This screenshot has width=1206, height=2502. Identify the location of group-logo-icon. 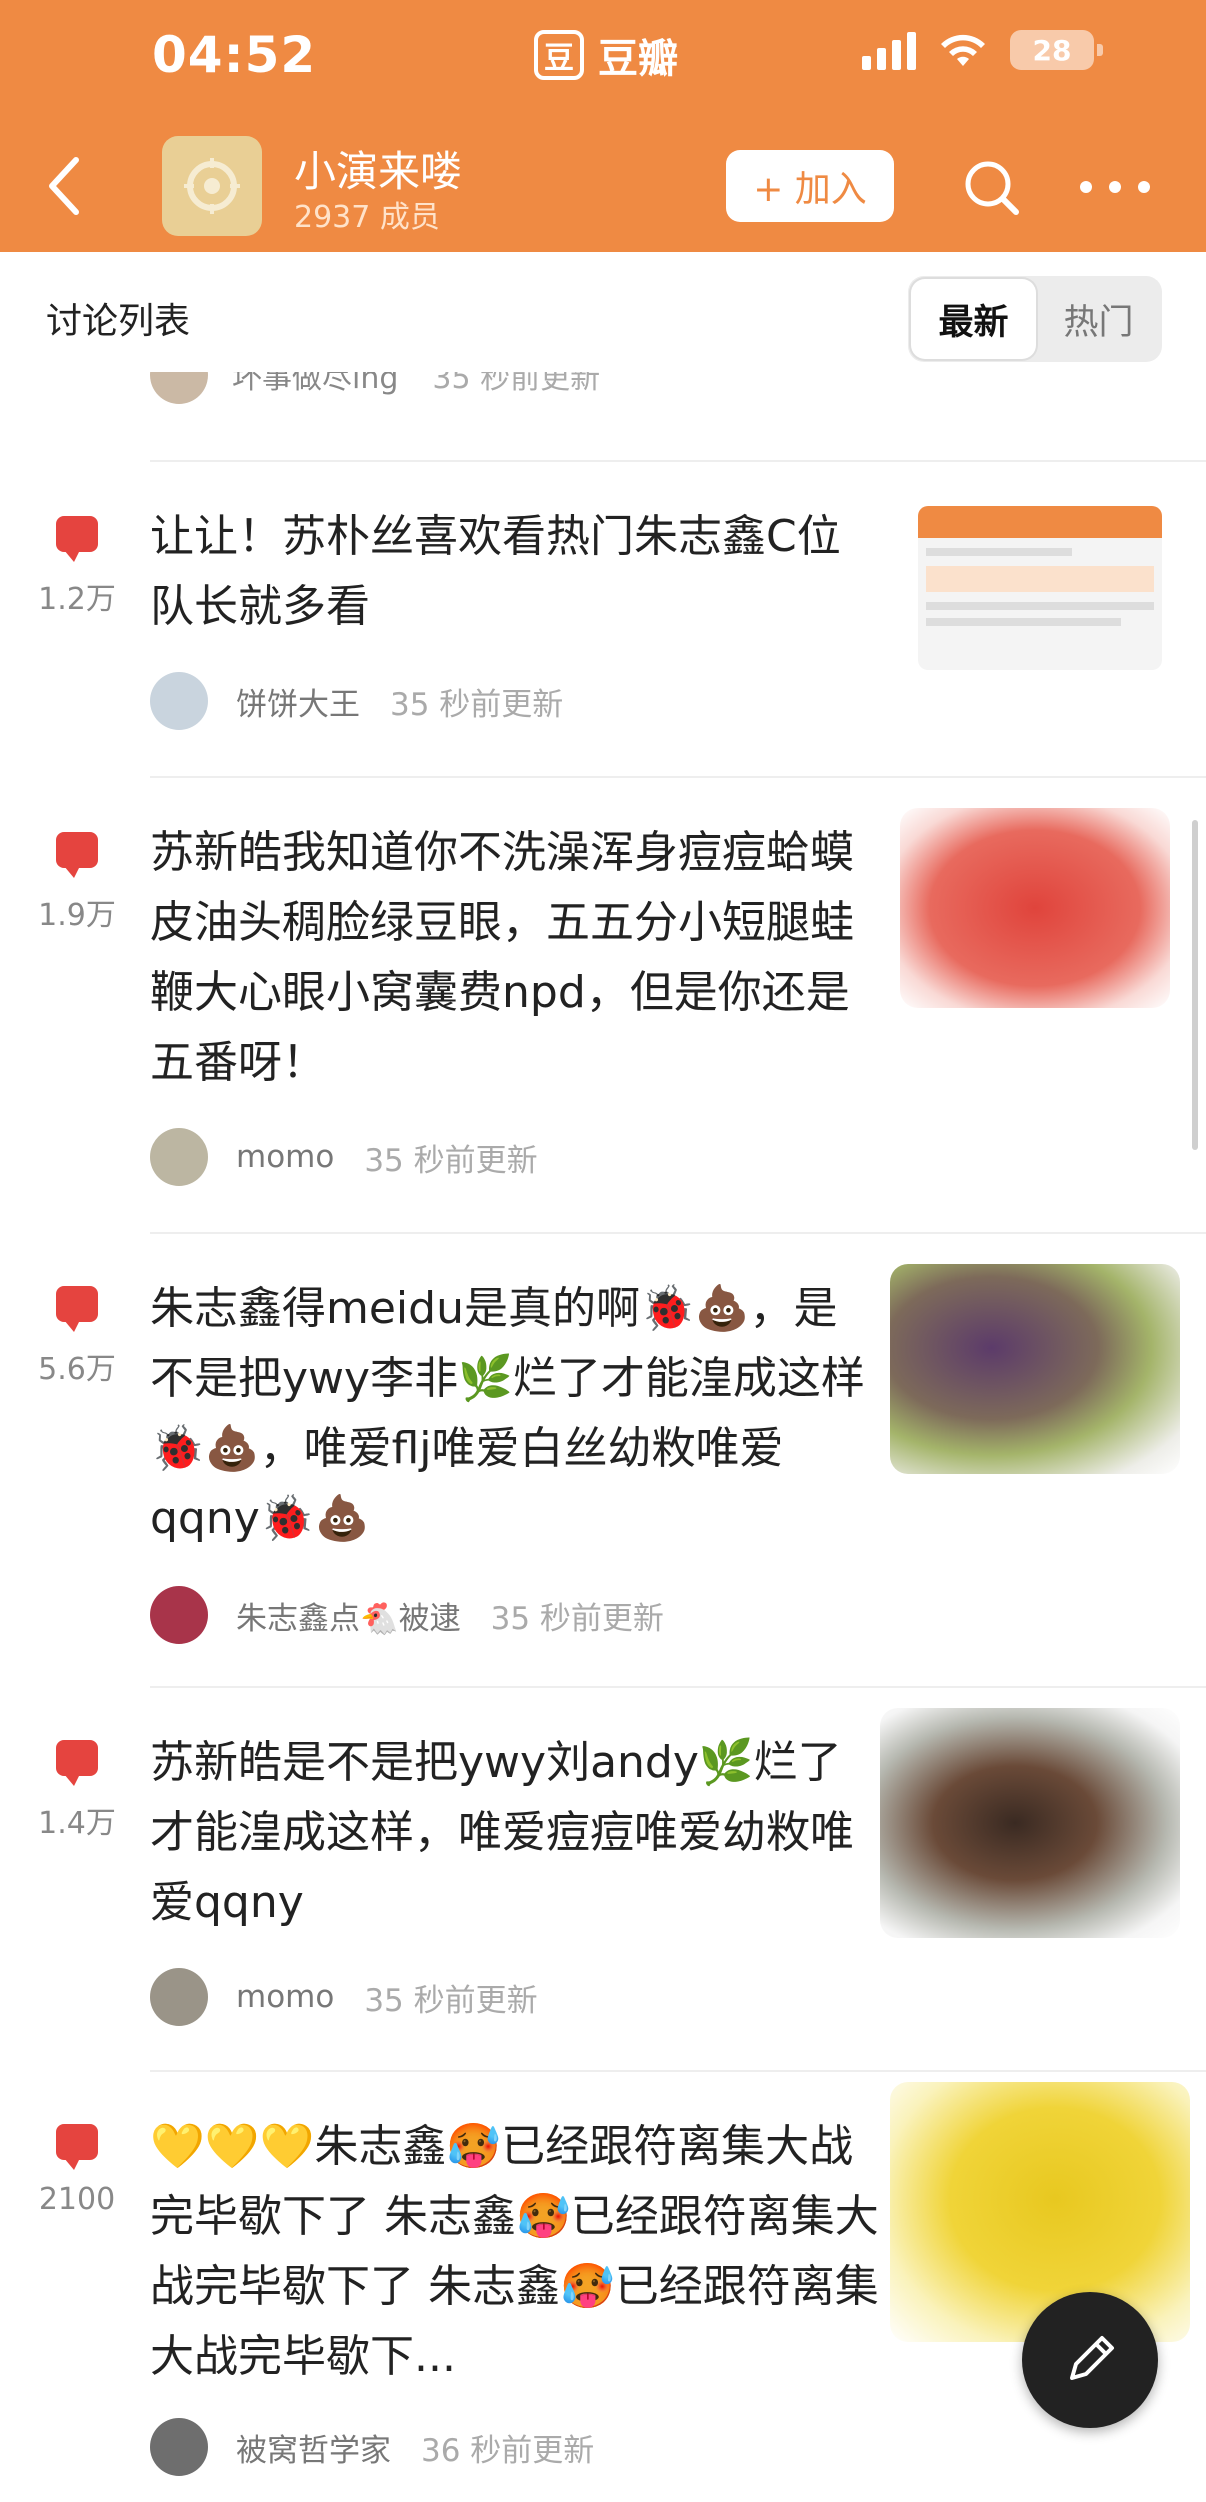
(212, 186).